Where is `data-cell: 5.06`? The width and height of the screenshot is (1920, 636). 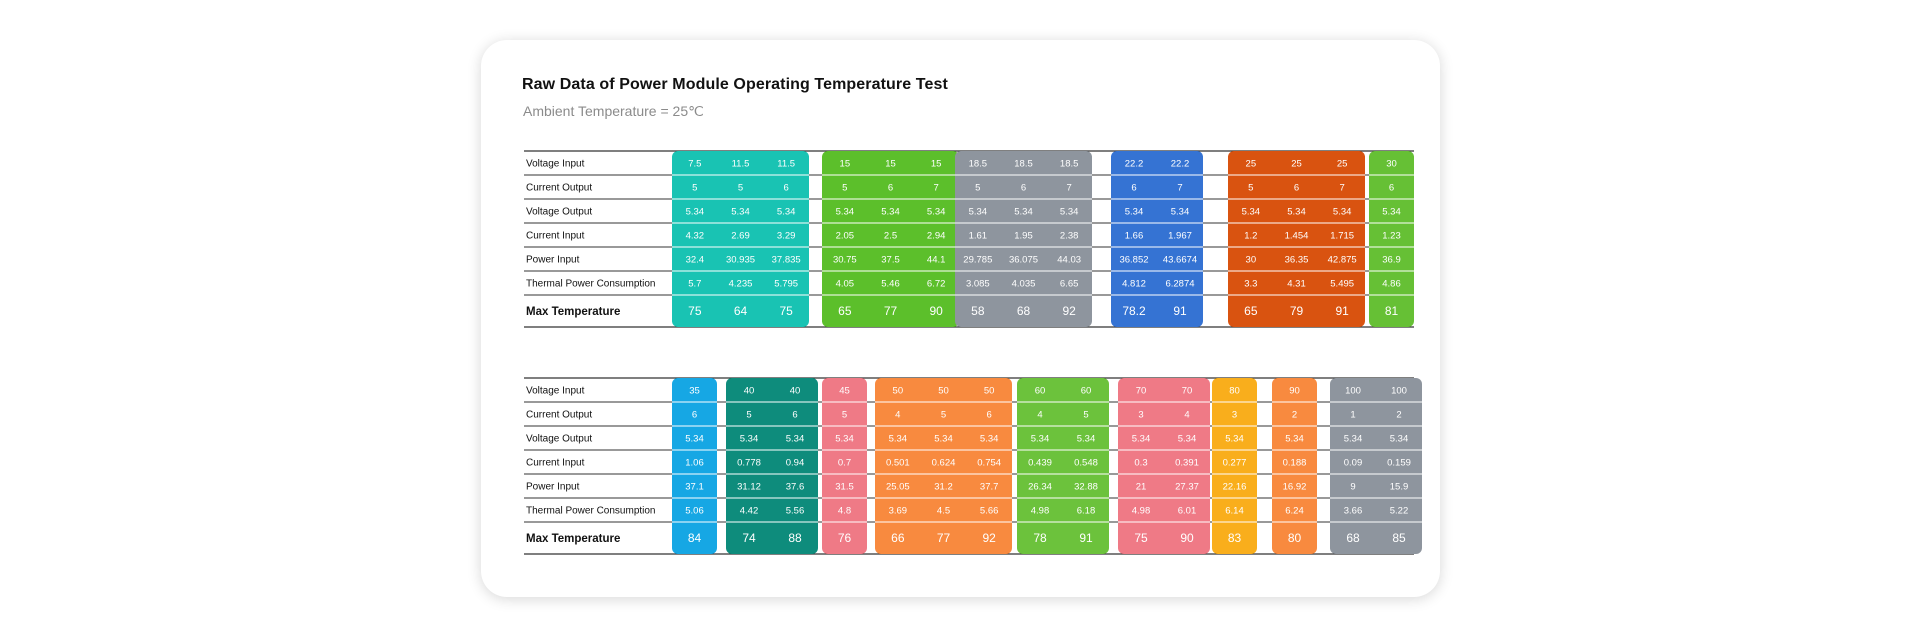
data-cell: 5.06 is located at coordinates (694, 511).